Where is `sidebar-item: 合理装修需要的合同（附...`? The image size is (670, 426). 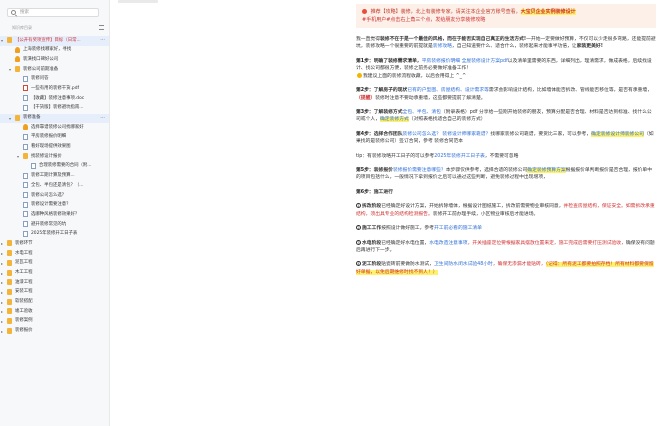
sidebar-item: 合理装修需要的合同（附... is located at coordinates (54, 167).